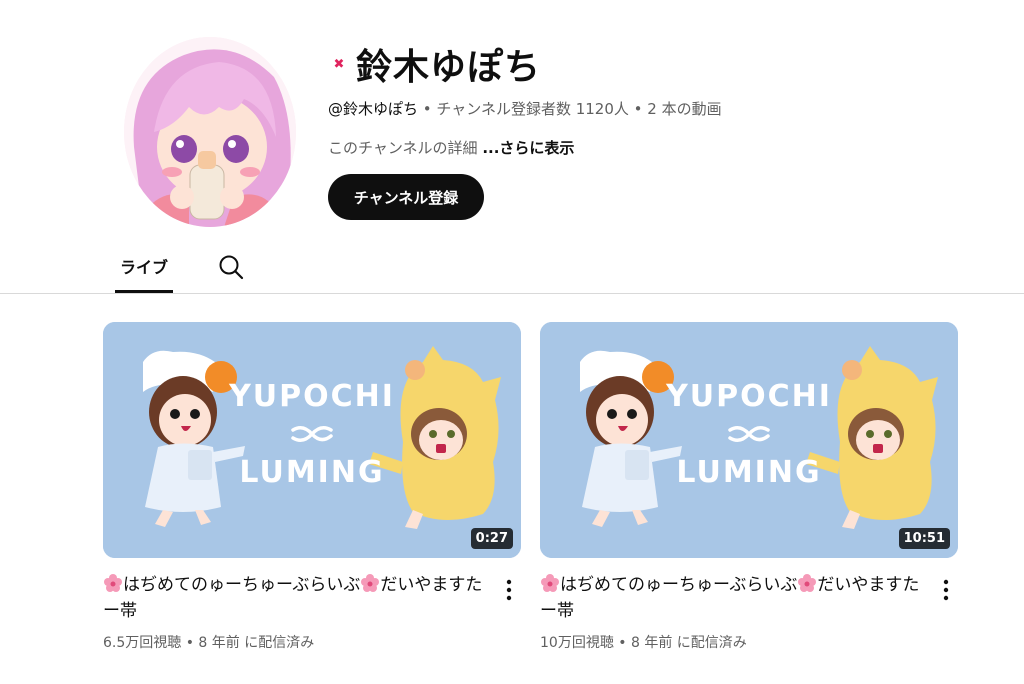  I want to click on video-thumbnail: YUPOCHI LUMING 0:27, so click(312, 440).